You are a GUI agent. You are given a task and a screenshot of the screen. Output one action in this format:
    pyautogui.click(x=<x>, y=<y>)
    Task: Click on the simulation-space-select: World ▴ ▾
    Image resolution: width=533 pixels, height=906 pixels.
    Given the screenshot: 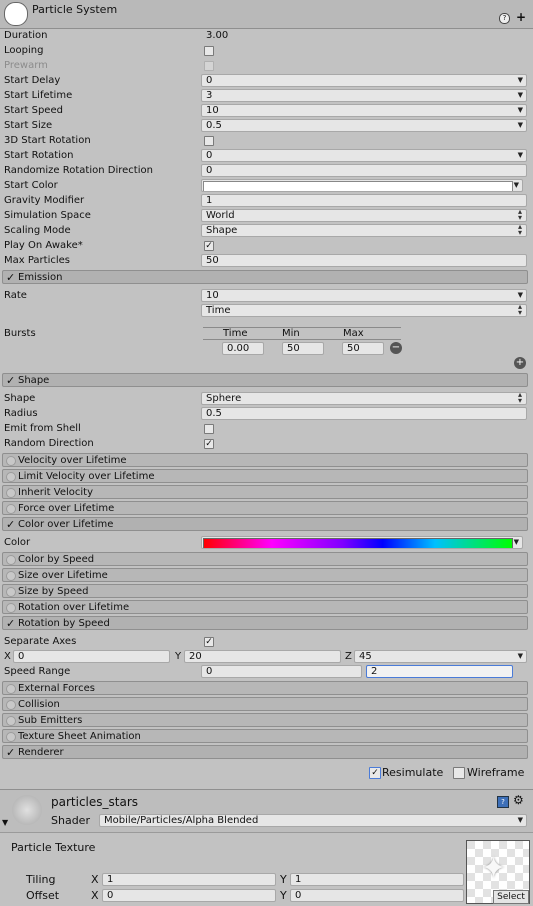 What is the action you would take?
    pyautogui.click(x=364, y=215)
    